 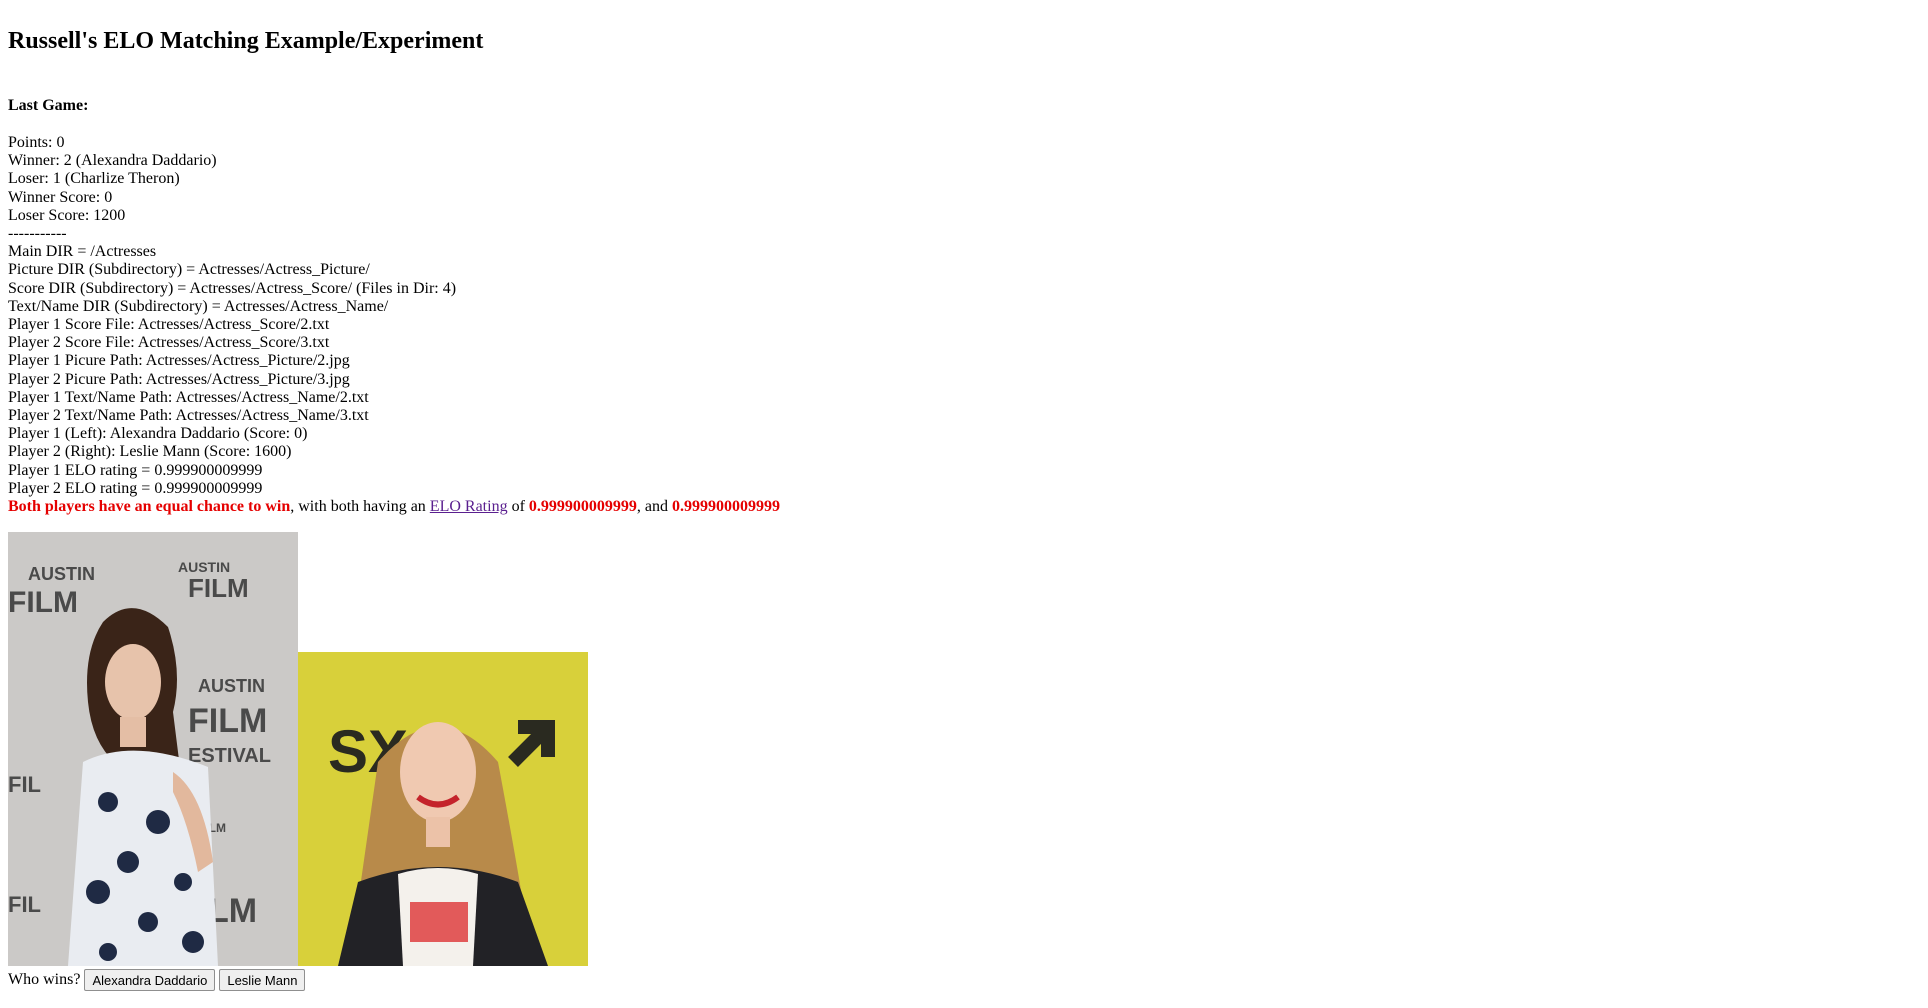 What do you see at coordinates (150, 980) in the screenshot?
I see `vote-player1-button: Alexandra Daddario` at bounding box center [150, 980].